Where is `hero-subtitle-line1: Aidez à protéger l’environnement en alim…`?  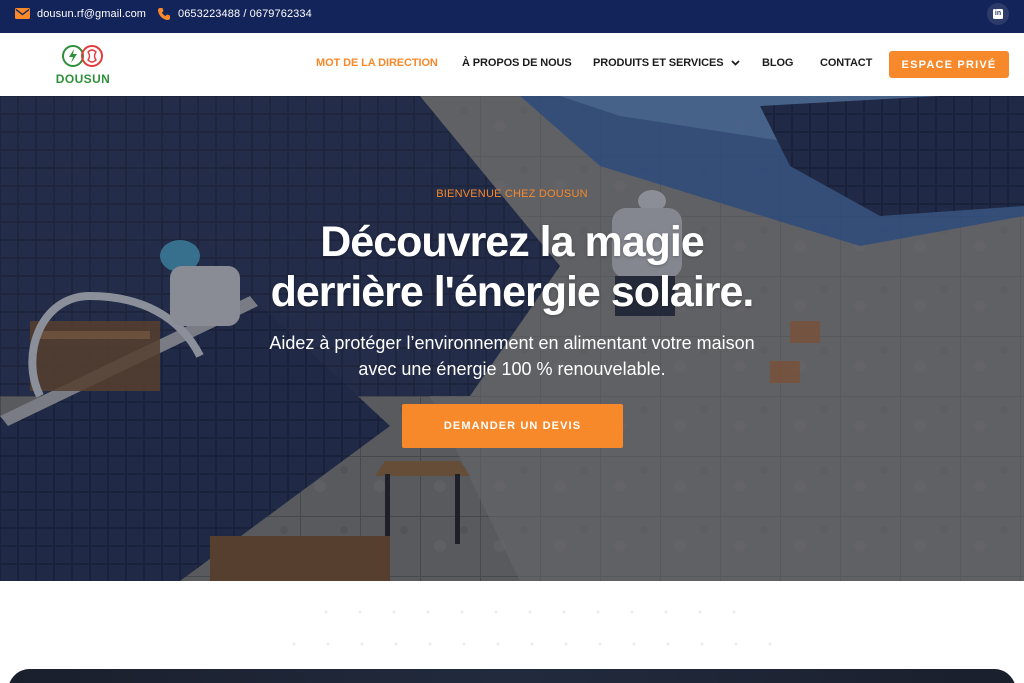
hero-subtitle-line1: Aidez à protéger l’environnement en alim… is located at coordinates (512, 343).